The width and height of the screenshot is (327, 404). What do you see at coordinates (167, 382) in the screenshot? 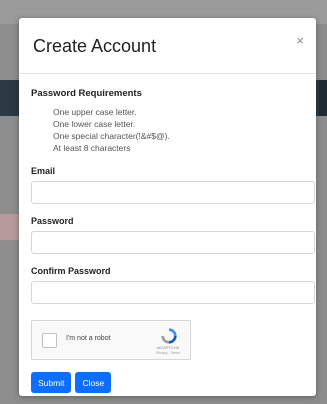
I see `modal-actions: Submit Close` at bounding box center [167, 382].